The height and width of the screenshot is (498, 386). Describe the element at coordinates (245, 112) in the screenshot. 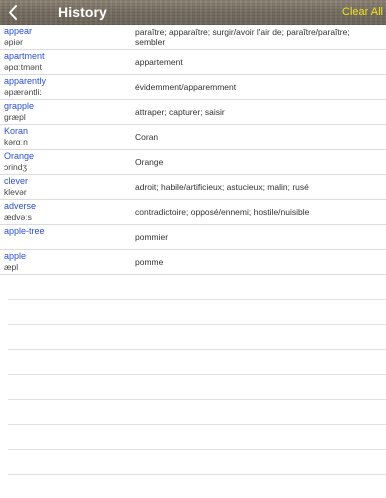

I see `entry-translation-cell: attraper; capturer; saisir` at that location.